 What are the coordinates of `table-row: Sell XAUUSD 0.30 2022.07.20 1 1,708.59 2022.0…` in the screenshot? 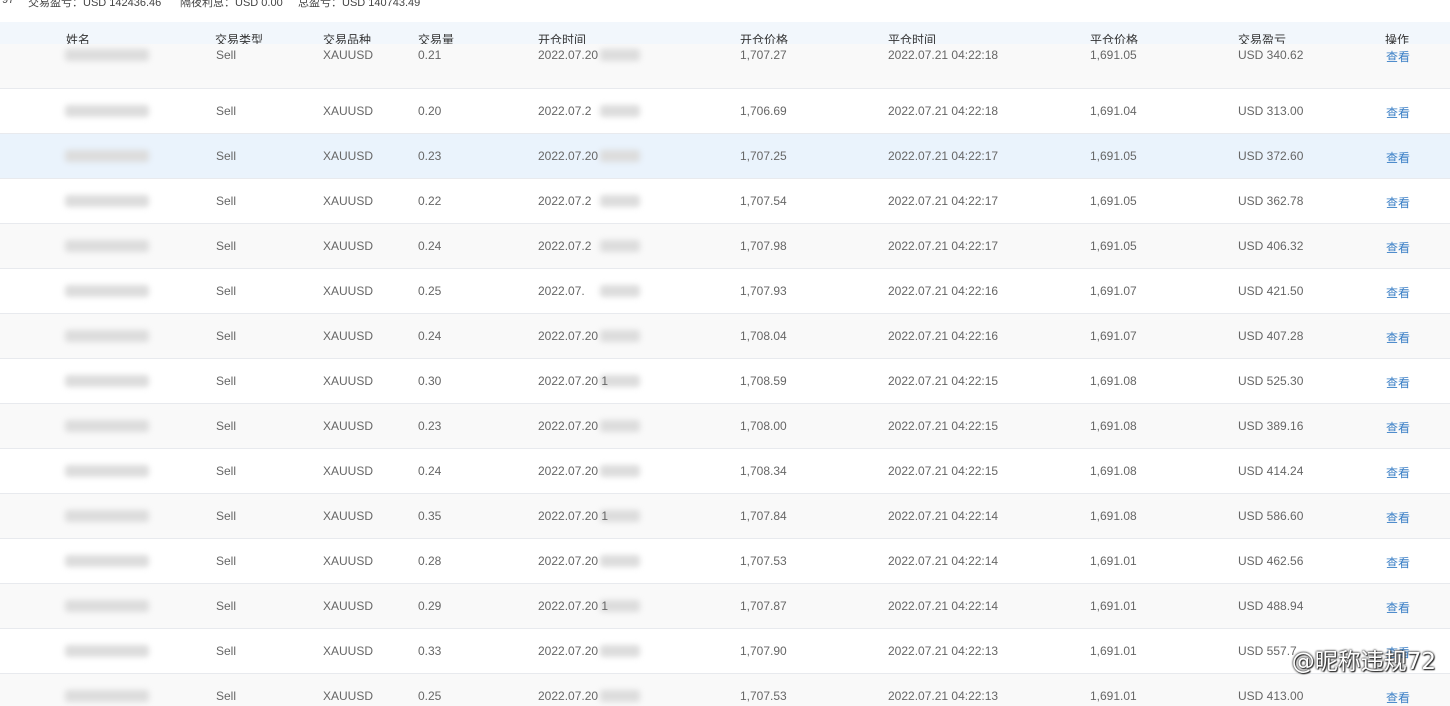 It's located at (725, 381).